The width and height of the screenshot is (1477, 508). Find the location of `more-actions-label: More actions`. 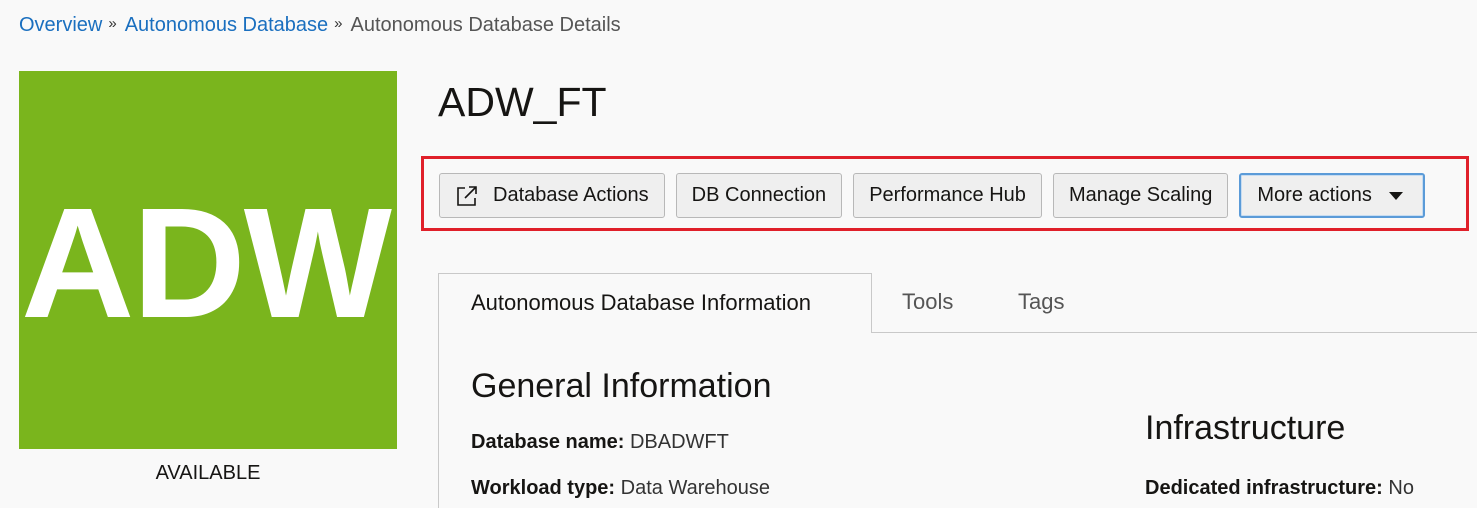

more-actions-label: More actions is located at coordinates (1314, 195).